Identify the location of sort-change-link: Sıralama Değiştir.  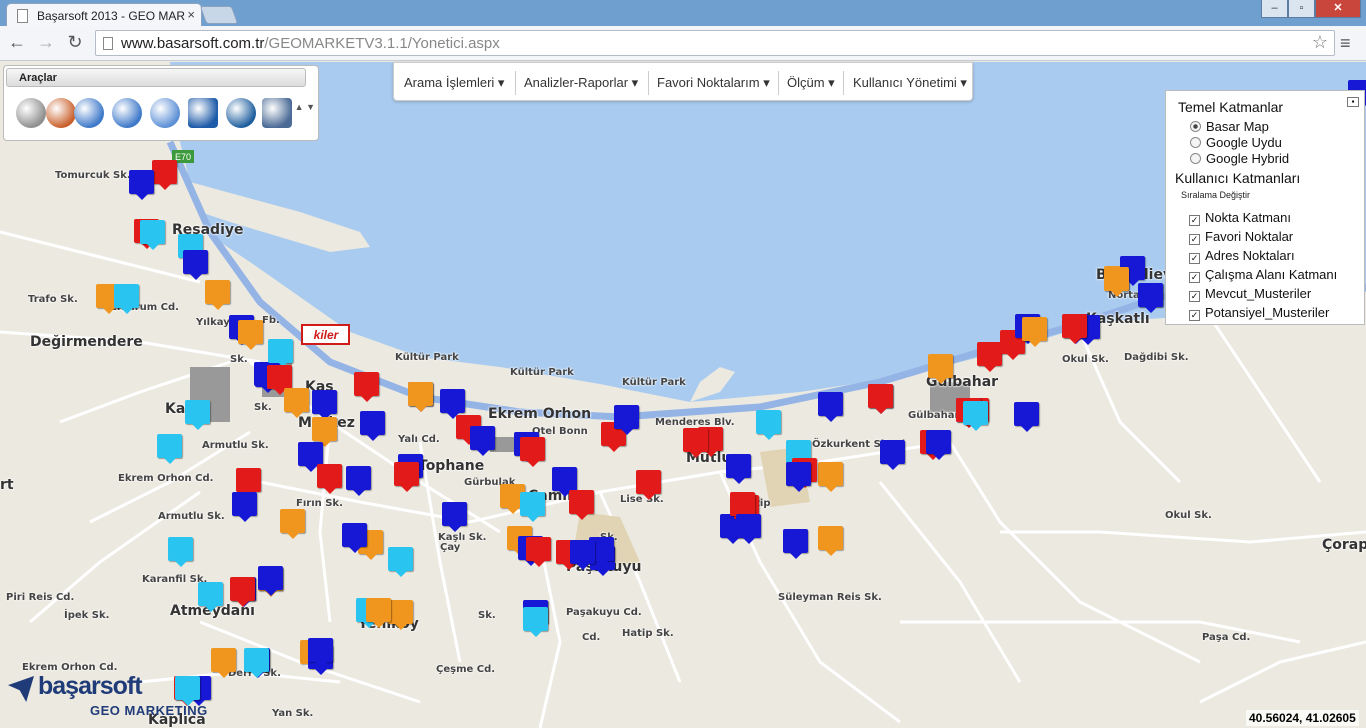
(1215, 195).